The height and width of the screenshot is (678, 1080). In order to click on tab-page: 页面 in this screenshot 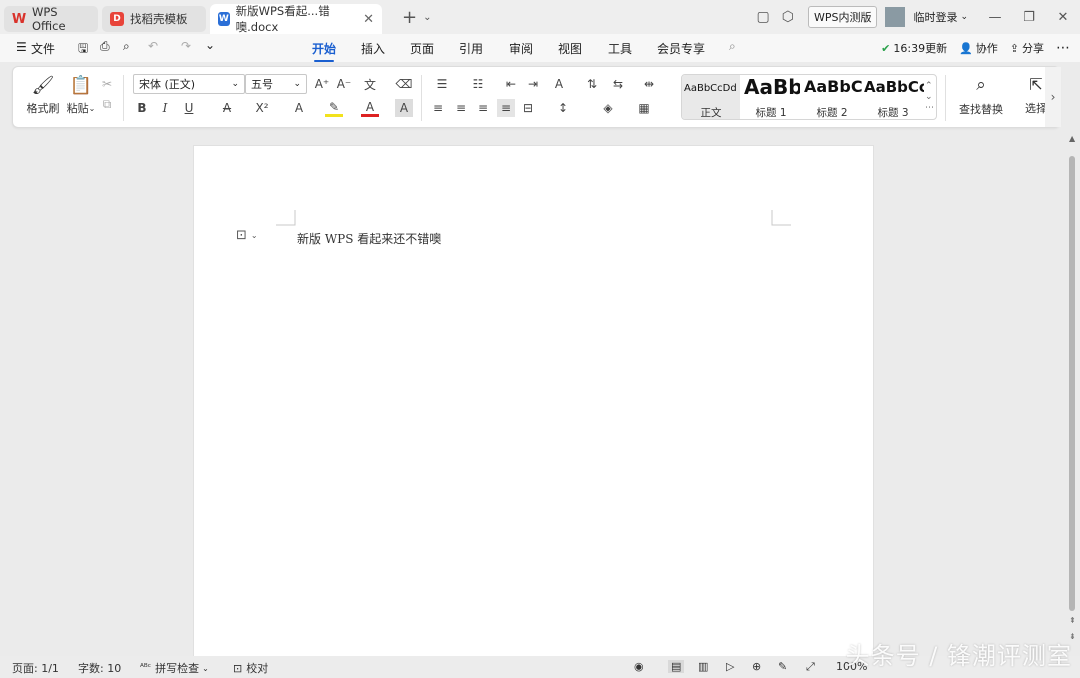, I will do `click(422, 48)`.